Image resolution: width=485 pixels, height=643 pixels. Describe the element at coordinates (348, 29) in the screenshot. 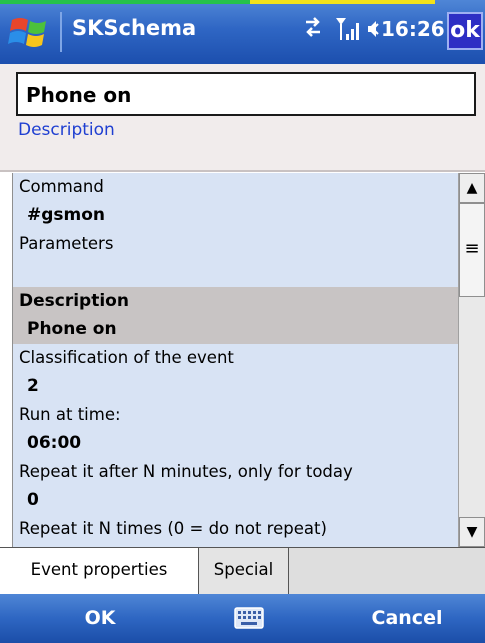

I see `signal-icon` at that location.